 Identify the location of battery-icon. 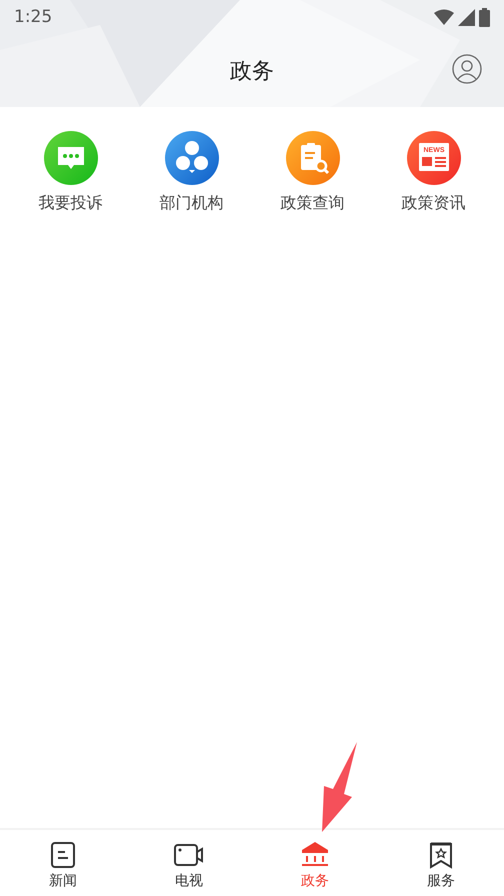
(484, 17).